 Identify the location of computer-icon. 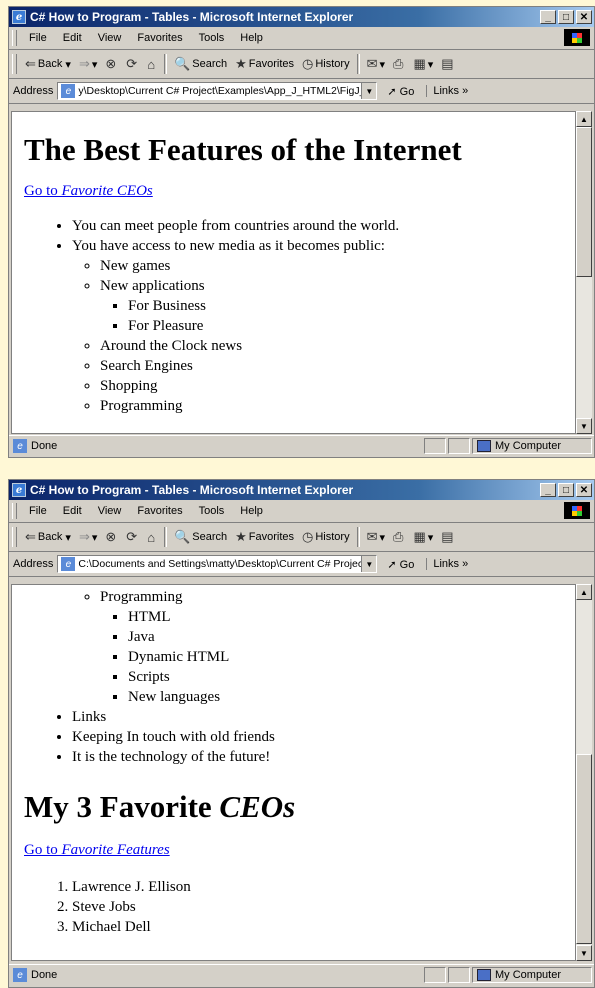
(484, 975).